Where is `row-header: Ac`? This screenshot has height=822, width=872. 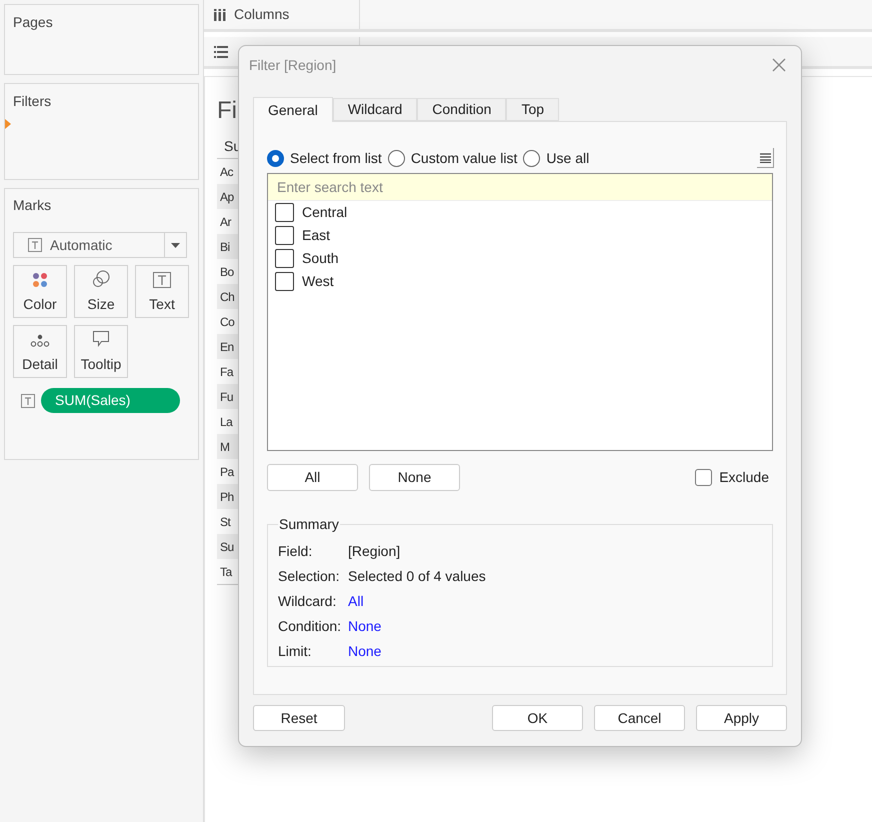
row-header: Ac is located at coordinates (226, 172).